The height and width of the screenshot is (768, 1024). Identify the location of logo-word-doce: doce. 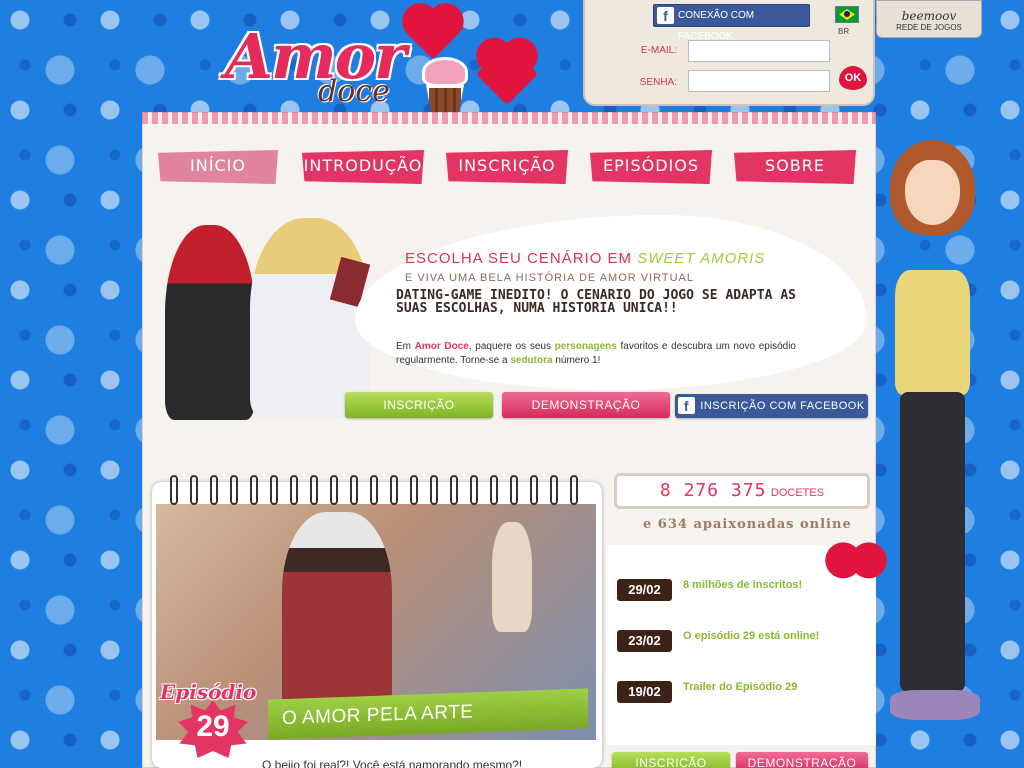
(354, 91).